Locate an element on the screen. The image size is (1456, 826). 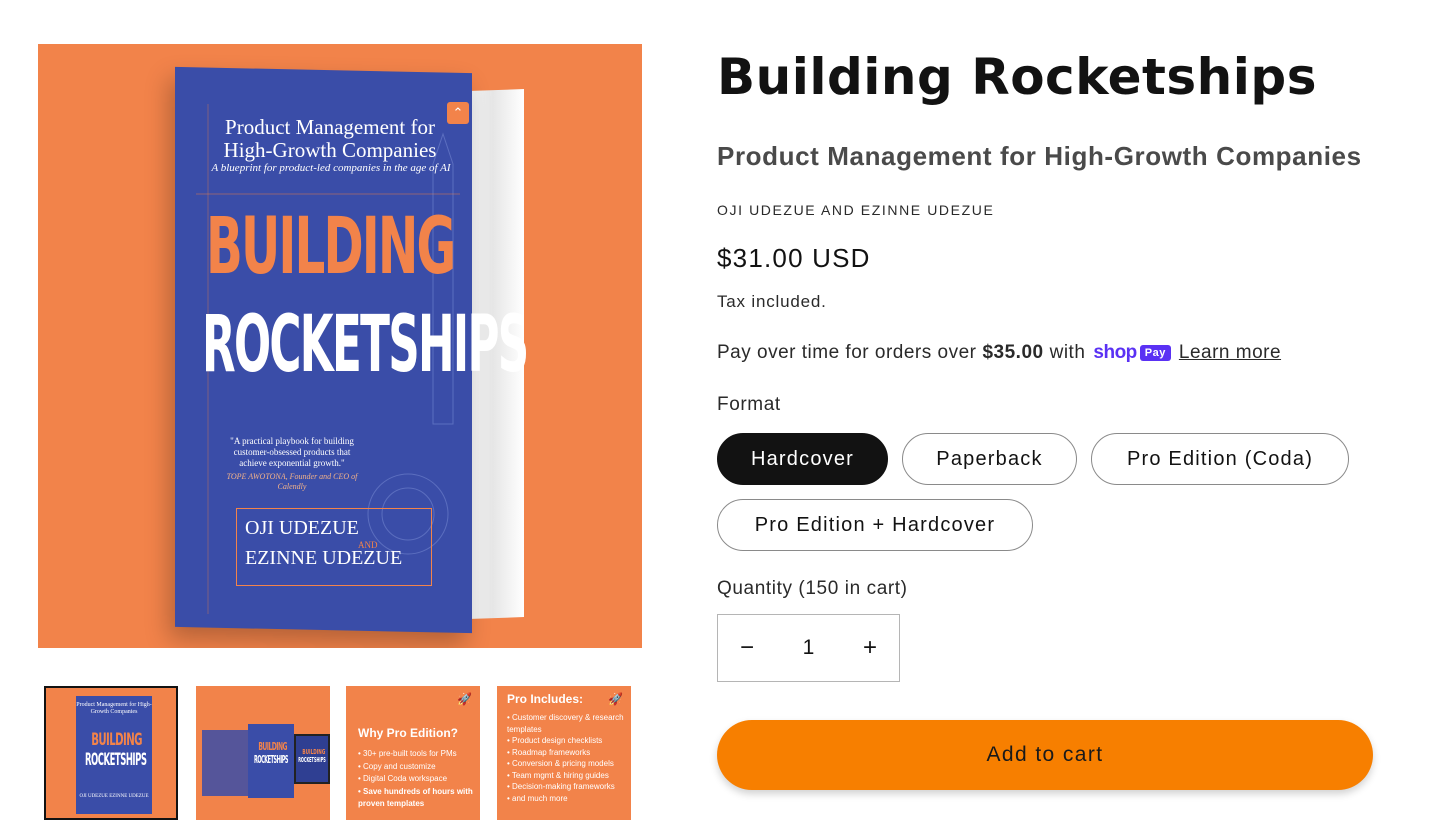
thumbnail-tablet: BUILDING ROCKETSHIPS is located at coordinates (312, 759).